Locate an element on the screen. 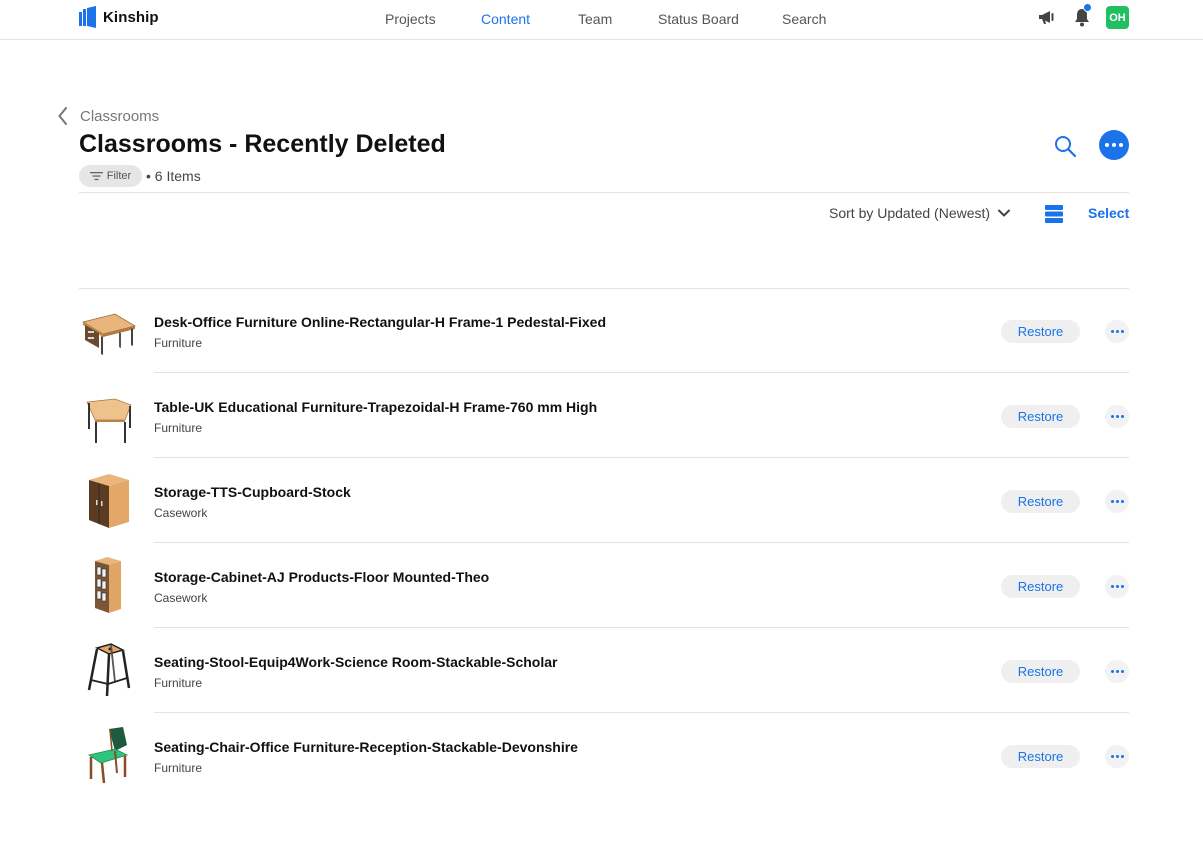 The width and height of the screenshot is (1203, 862). select-button: Select is located at coordinates (1108, 213).